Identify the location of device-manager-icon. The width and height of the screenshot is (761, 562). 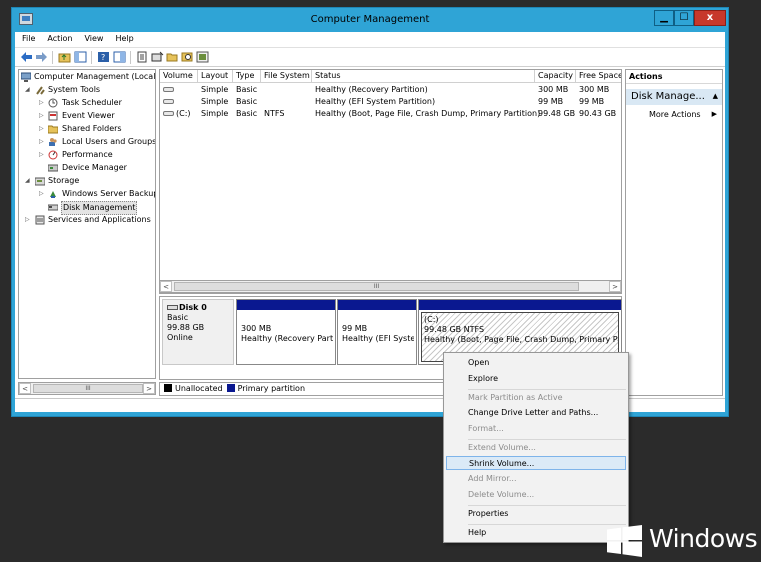
(53, 168).